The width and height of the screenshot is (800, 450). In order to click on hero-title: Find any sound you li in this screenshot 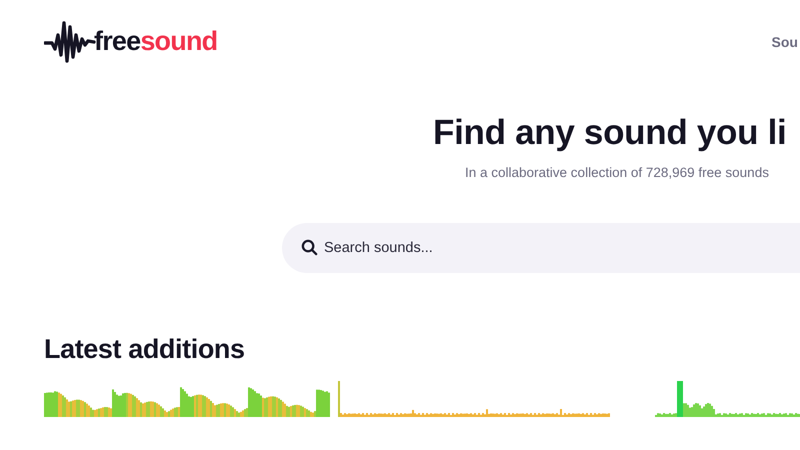, I will do `click(610, 133)`.